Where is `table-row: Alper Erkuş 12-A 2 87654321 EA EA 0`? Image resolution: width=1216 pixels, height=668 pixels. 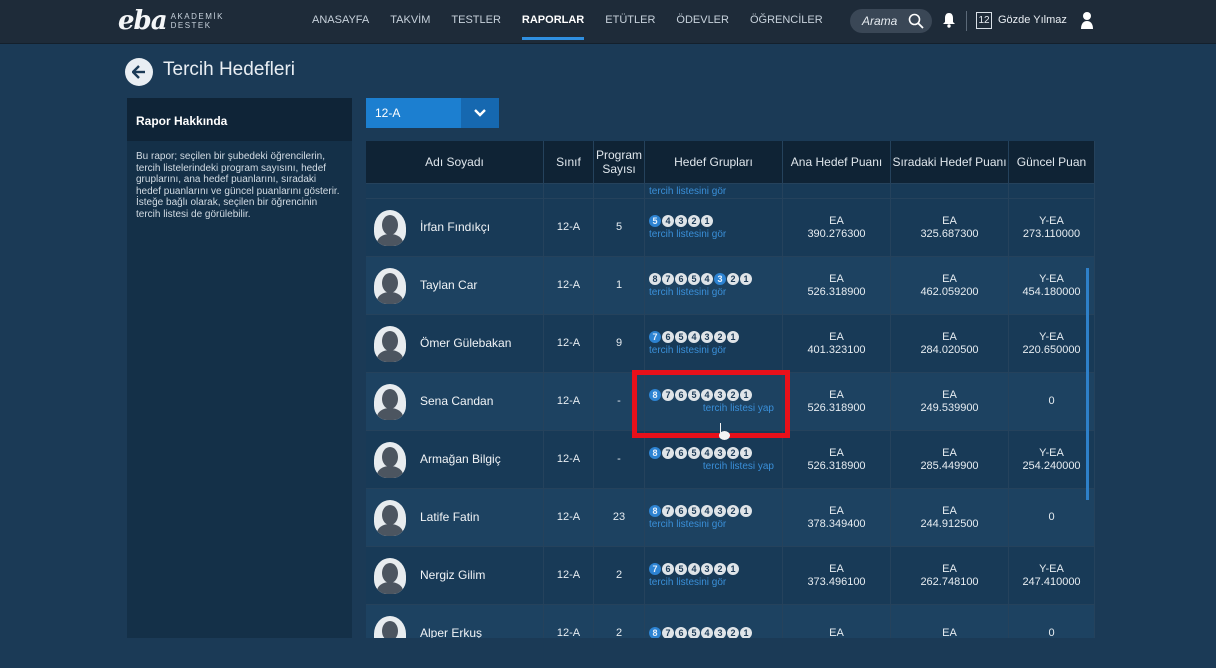
table-row: Alper Erkuş 12-A 2 87654321 EA EA 0 is located at coordinates (730, 621).